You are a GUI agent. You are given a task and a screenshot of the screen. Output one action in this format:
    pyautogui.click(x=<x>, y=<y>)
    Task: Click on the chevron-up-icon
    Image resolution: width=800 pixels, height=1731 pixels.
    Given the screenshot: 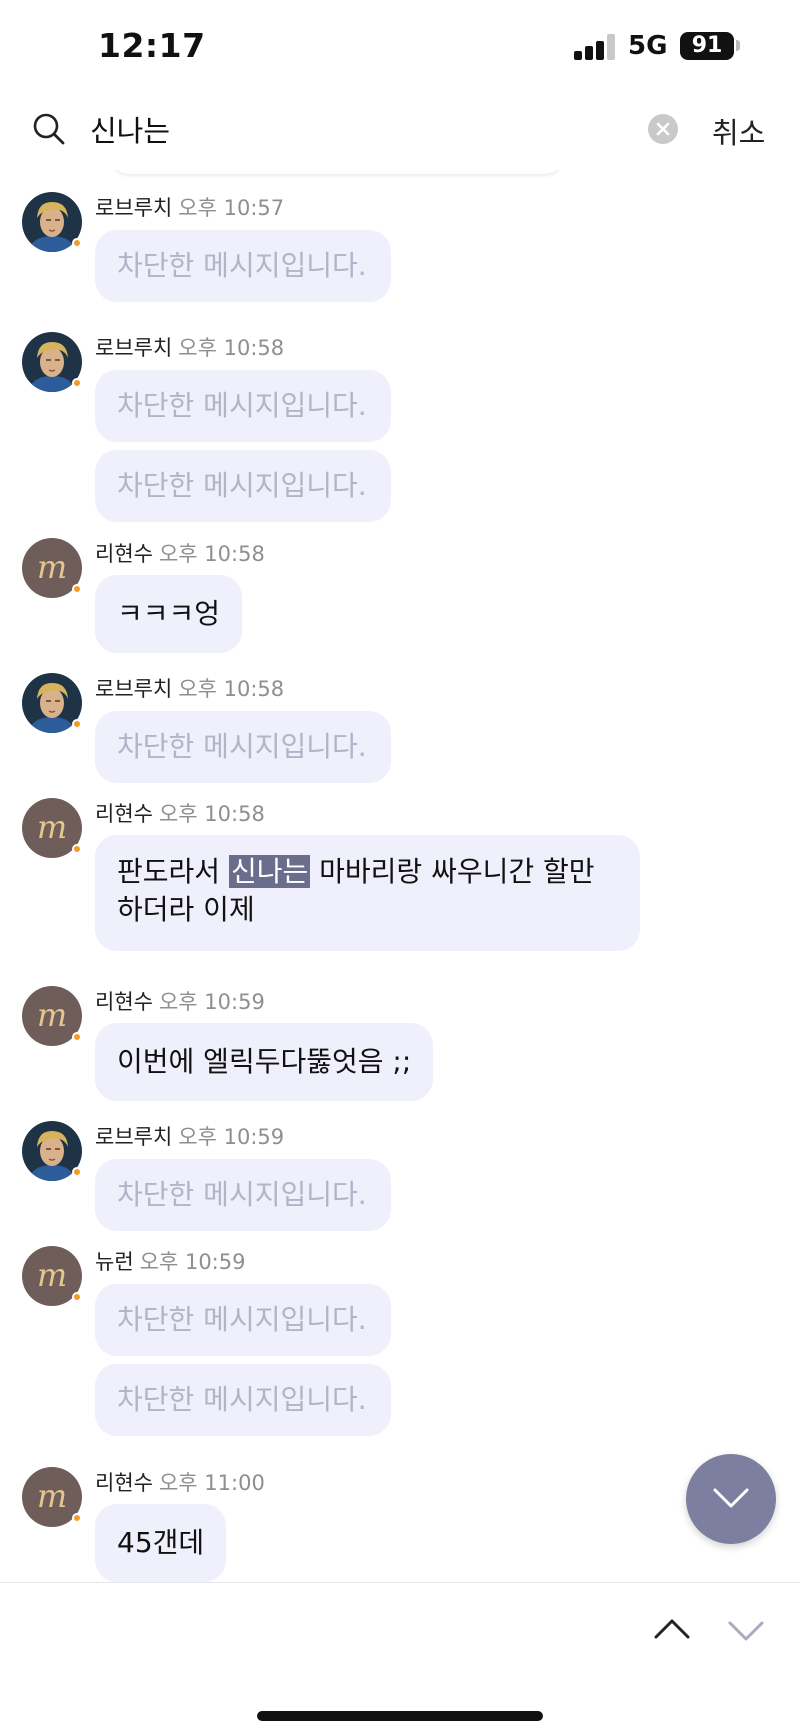 What is the action you would take?
    pyautogui.click(x=672, y=1628)
    